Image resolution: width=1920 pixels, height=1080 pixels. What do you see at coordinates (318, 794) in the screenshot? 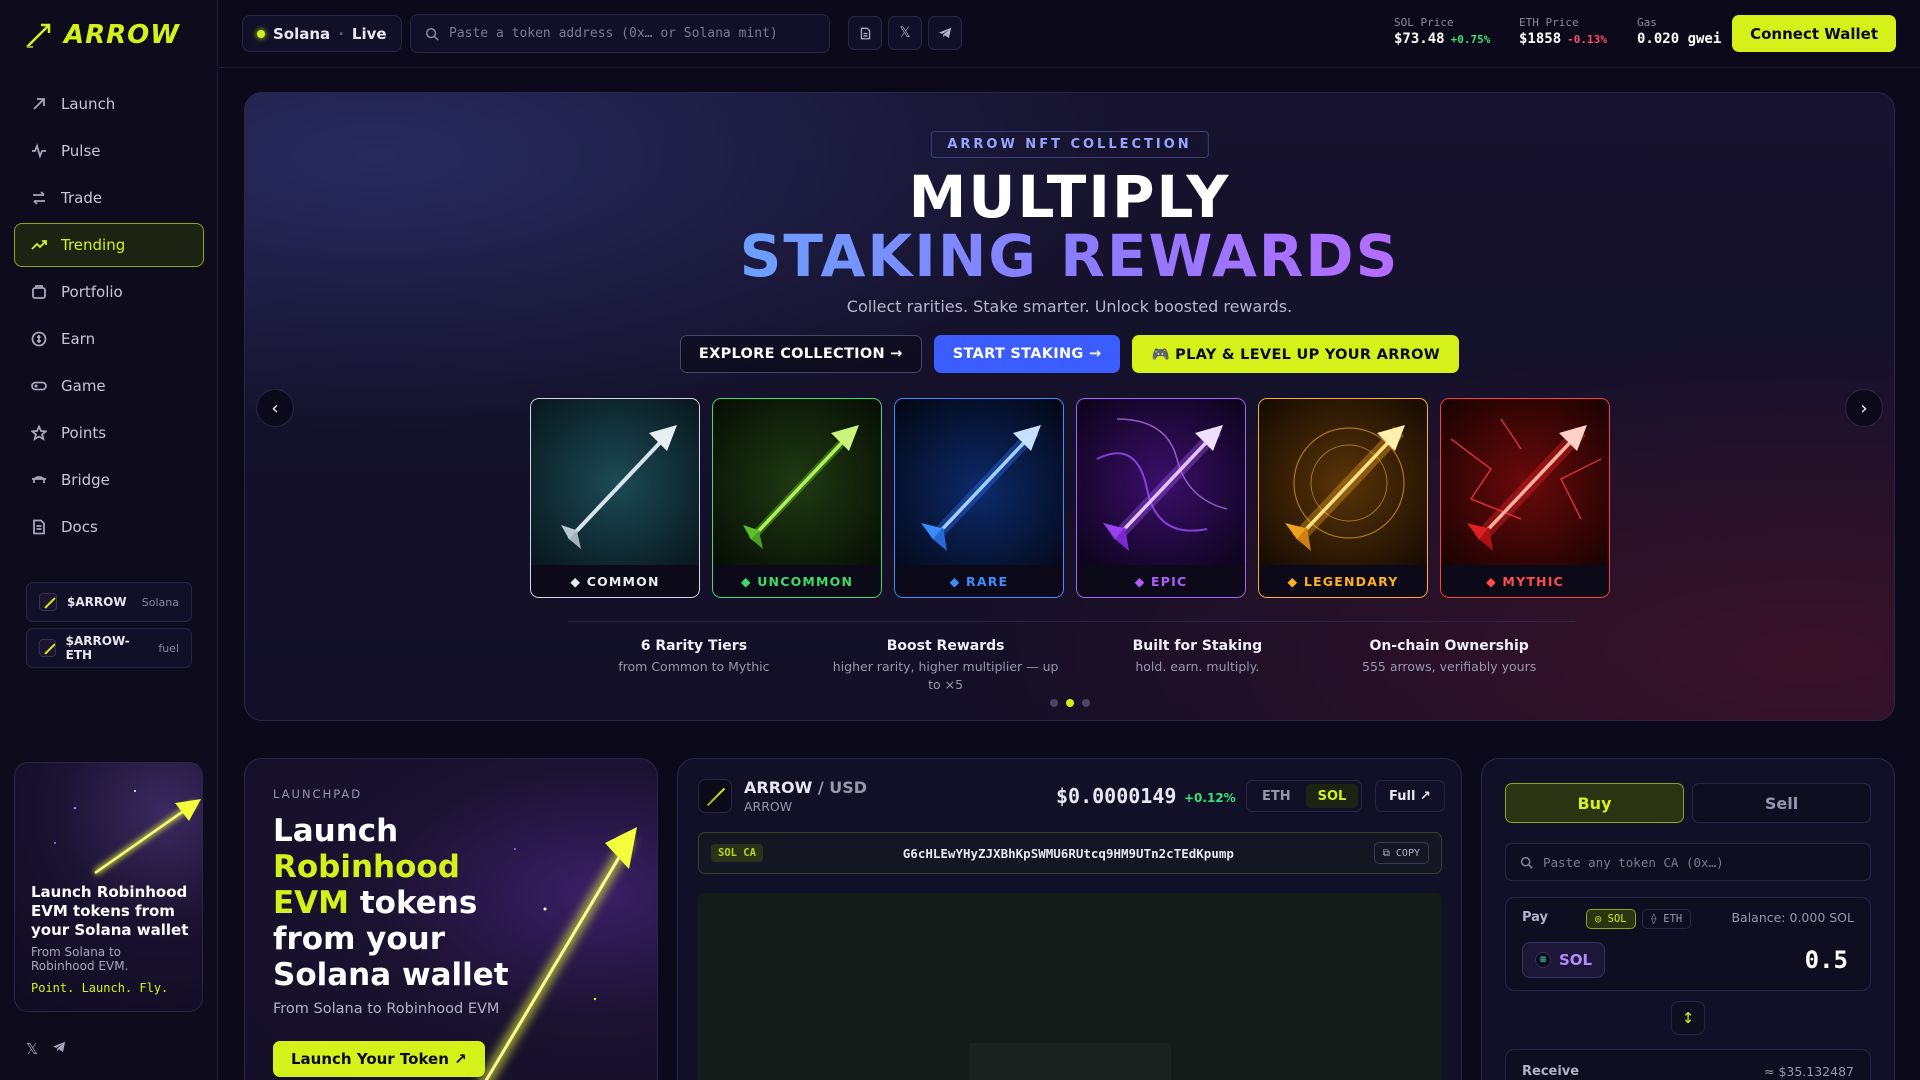
I see `launchpad-eyebrow: LAUNCHPAD` at bounding box center [318, 794].